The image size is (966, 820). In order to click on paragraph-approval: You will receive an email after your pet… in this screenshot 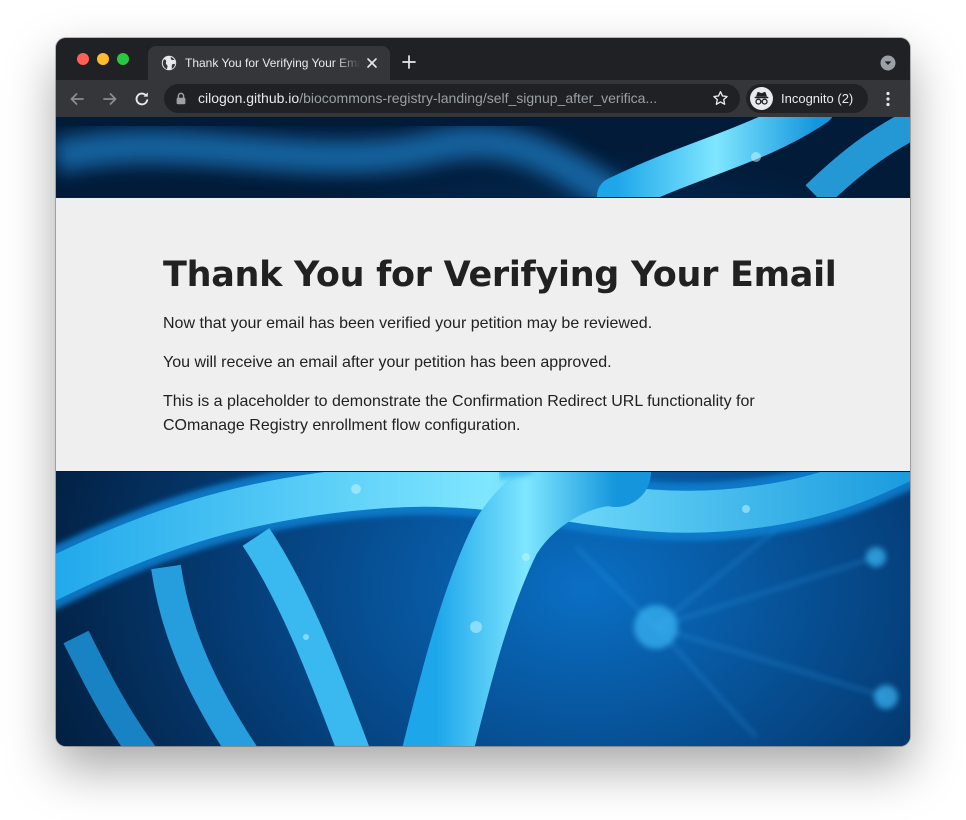, I will do `click(387, 362)`.